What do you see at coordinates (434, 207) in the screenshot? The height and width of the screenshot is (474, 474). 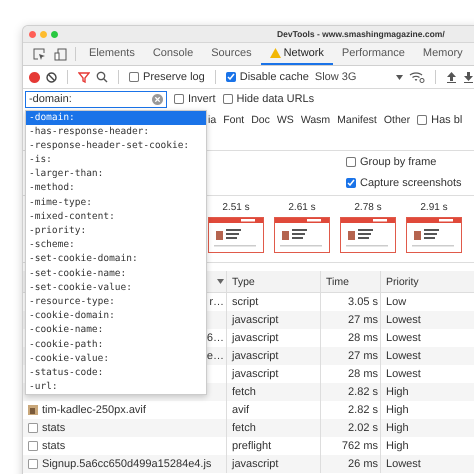 I see `frame-time: 2.91 s` at bounding box center [434, 207].